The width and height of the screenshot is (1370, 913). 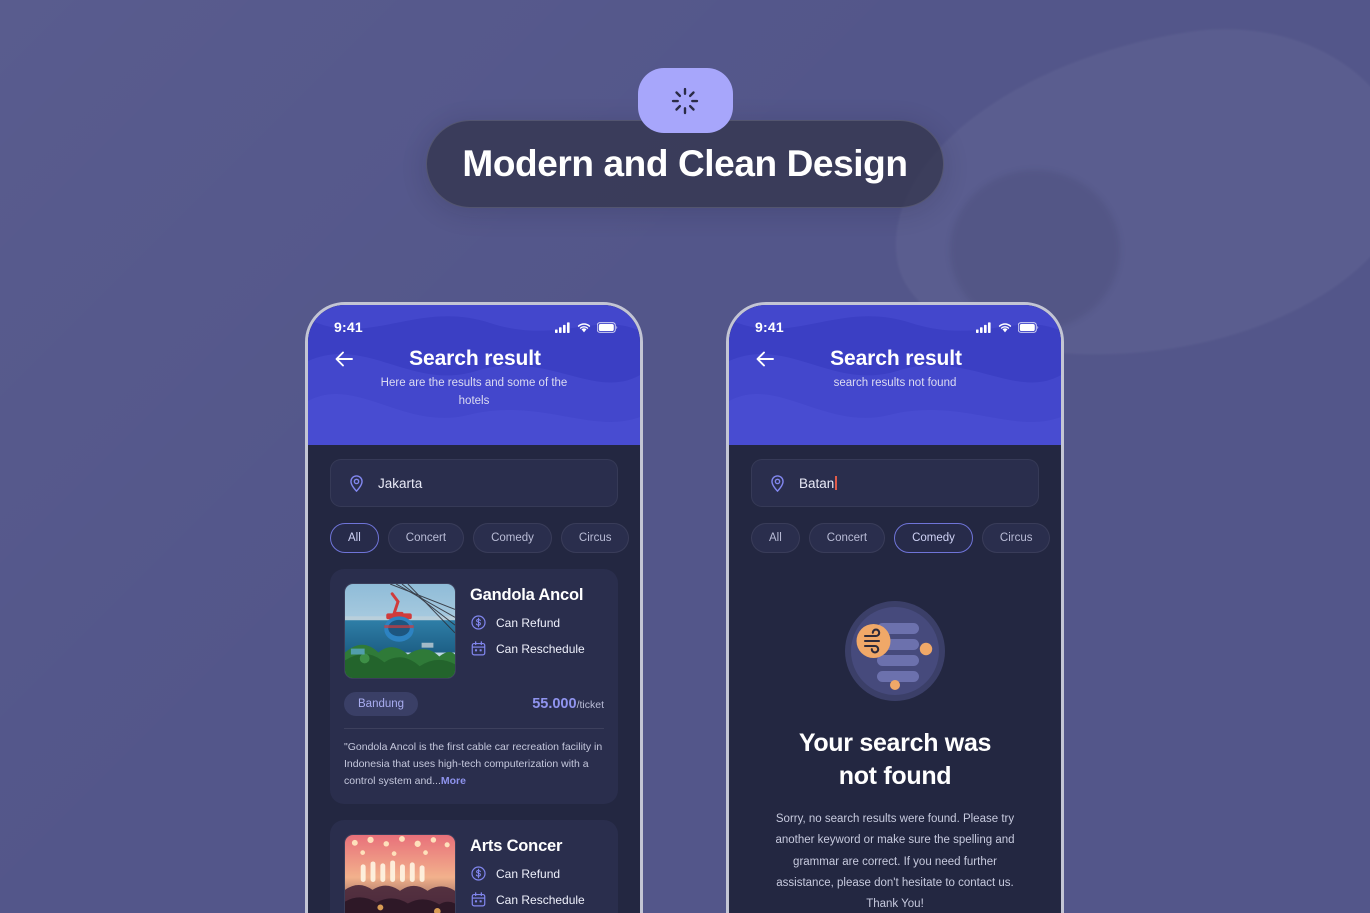 I want to click on card-divider, so click(x=474, y=728).